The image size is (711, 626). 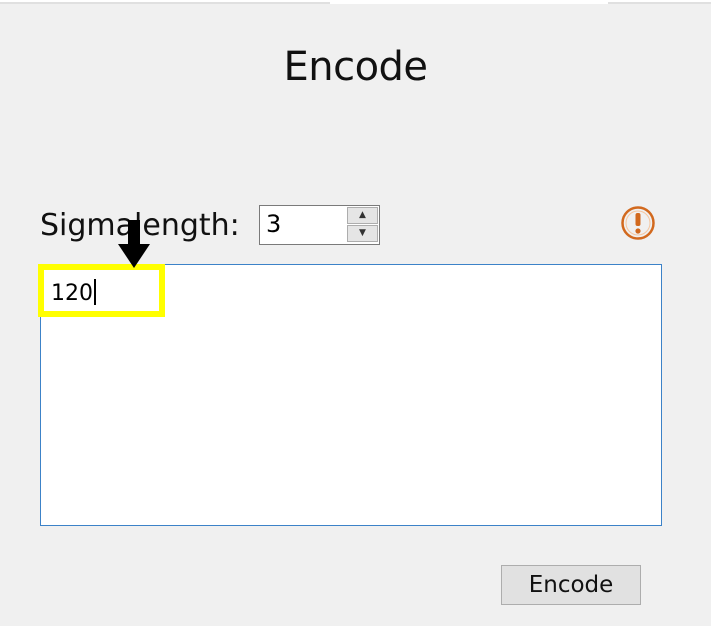 I want to click on textarea-content: 120, so click(x=73, y=292).